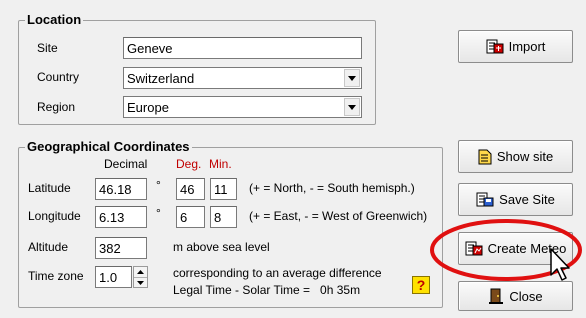 The height and width of the screenshot is (318, 586). I want to click on import-label: Import, so click(527, 46).